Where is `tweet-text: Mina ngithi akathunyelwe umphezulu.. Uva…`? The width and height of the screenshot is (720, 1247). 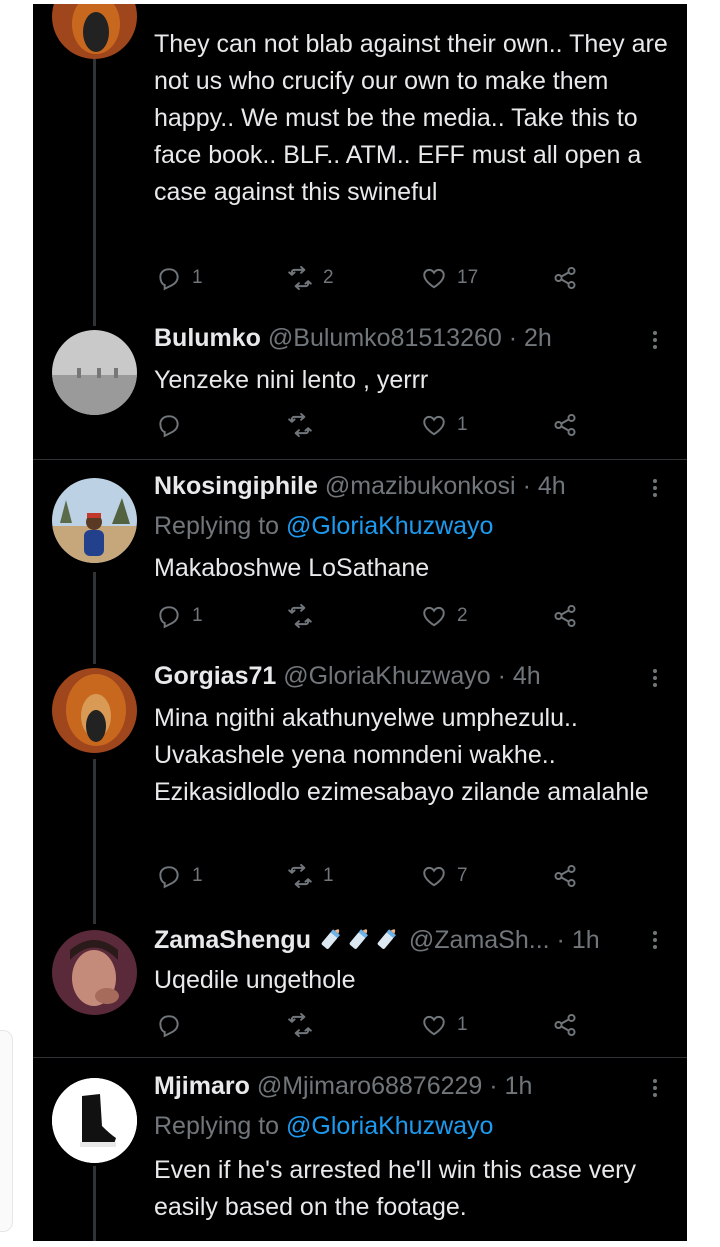 tweet-text: Mina ngithi akathunyelwe umphezulu.. Uva… is located at coordinates (401, 755).